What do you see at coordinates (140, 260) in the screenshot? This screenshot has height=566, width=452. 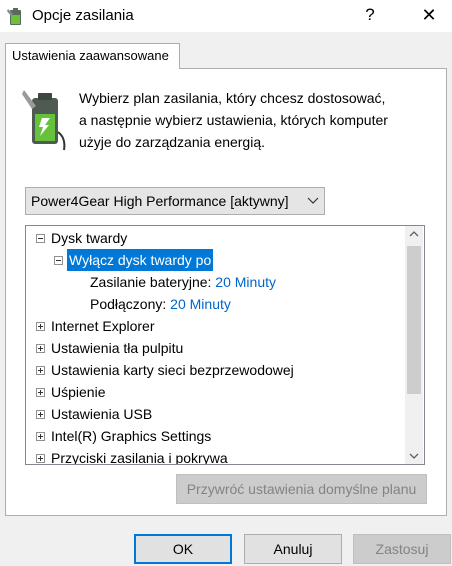 I see `tree-item-label-selected: Wyłącz dysk twardy po` at bounding box center [140, 260].